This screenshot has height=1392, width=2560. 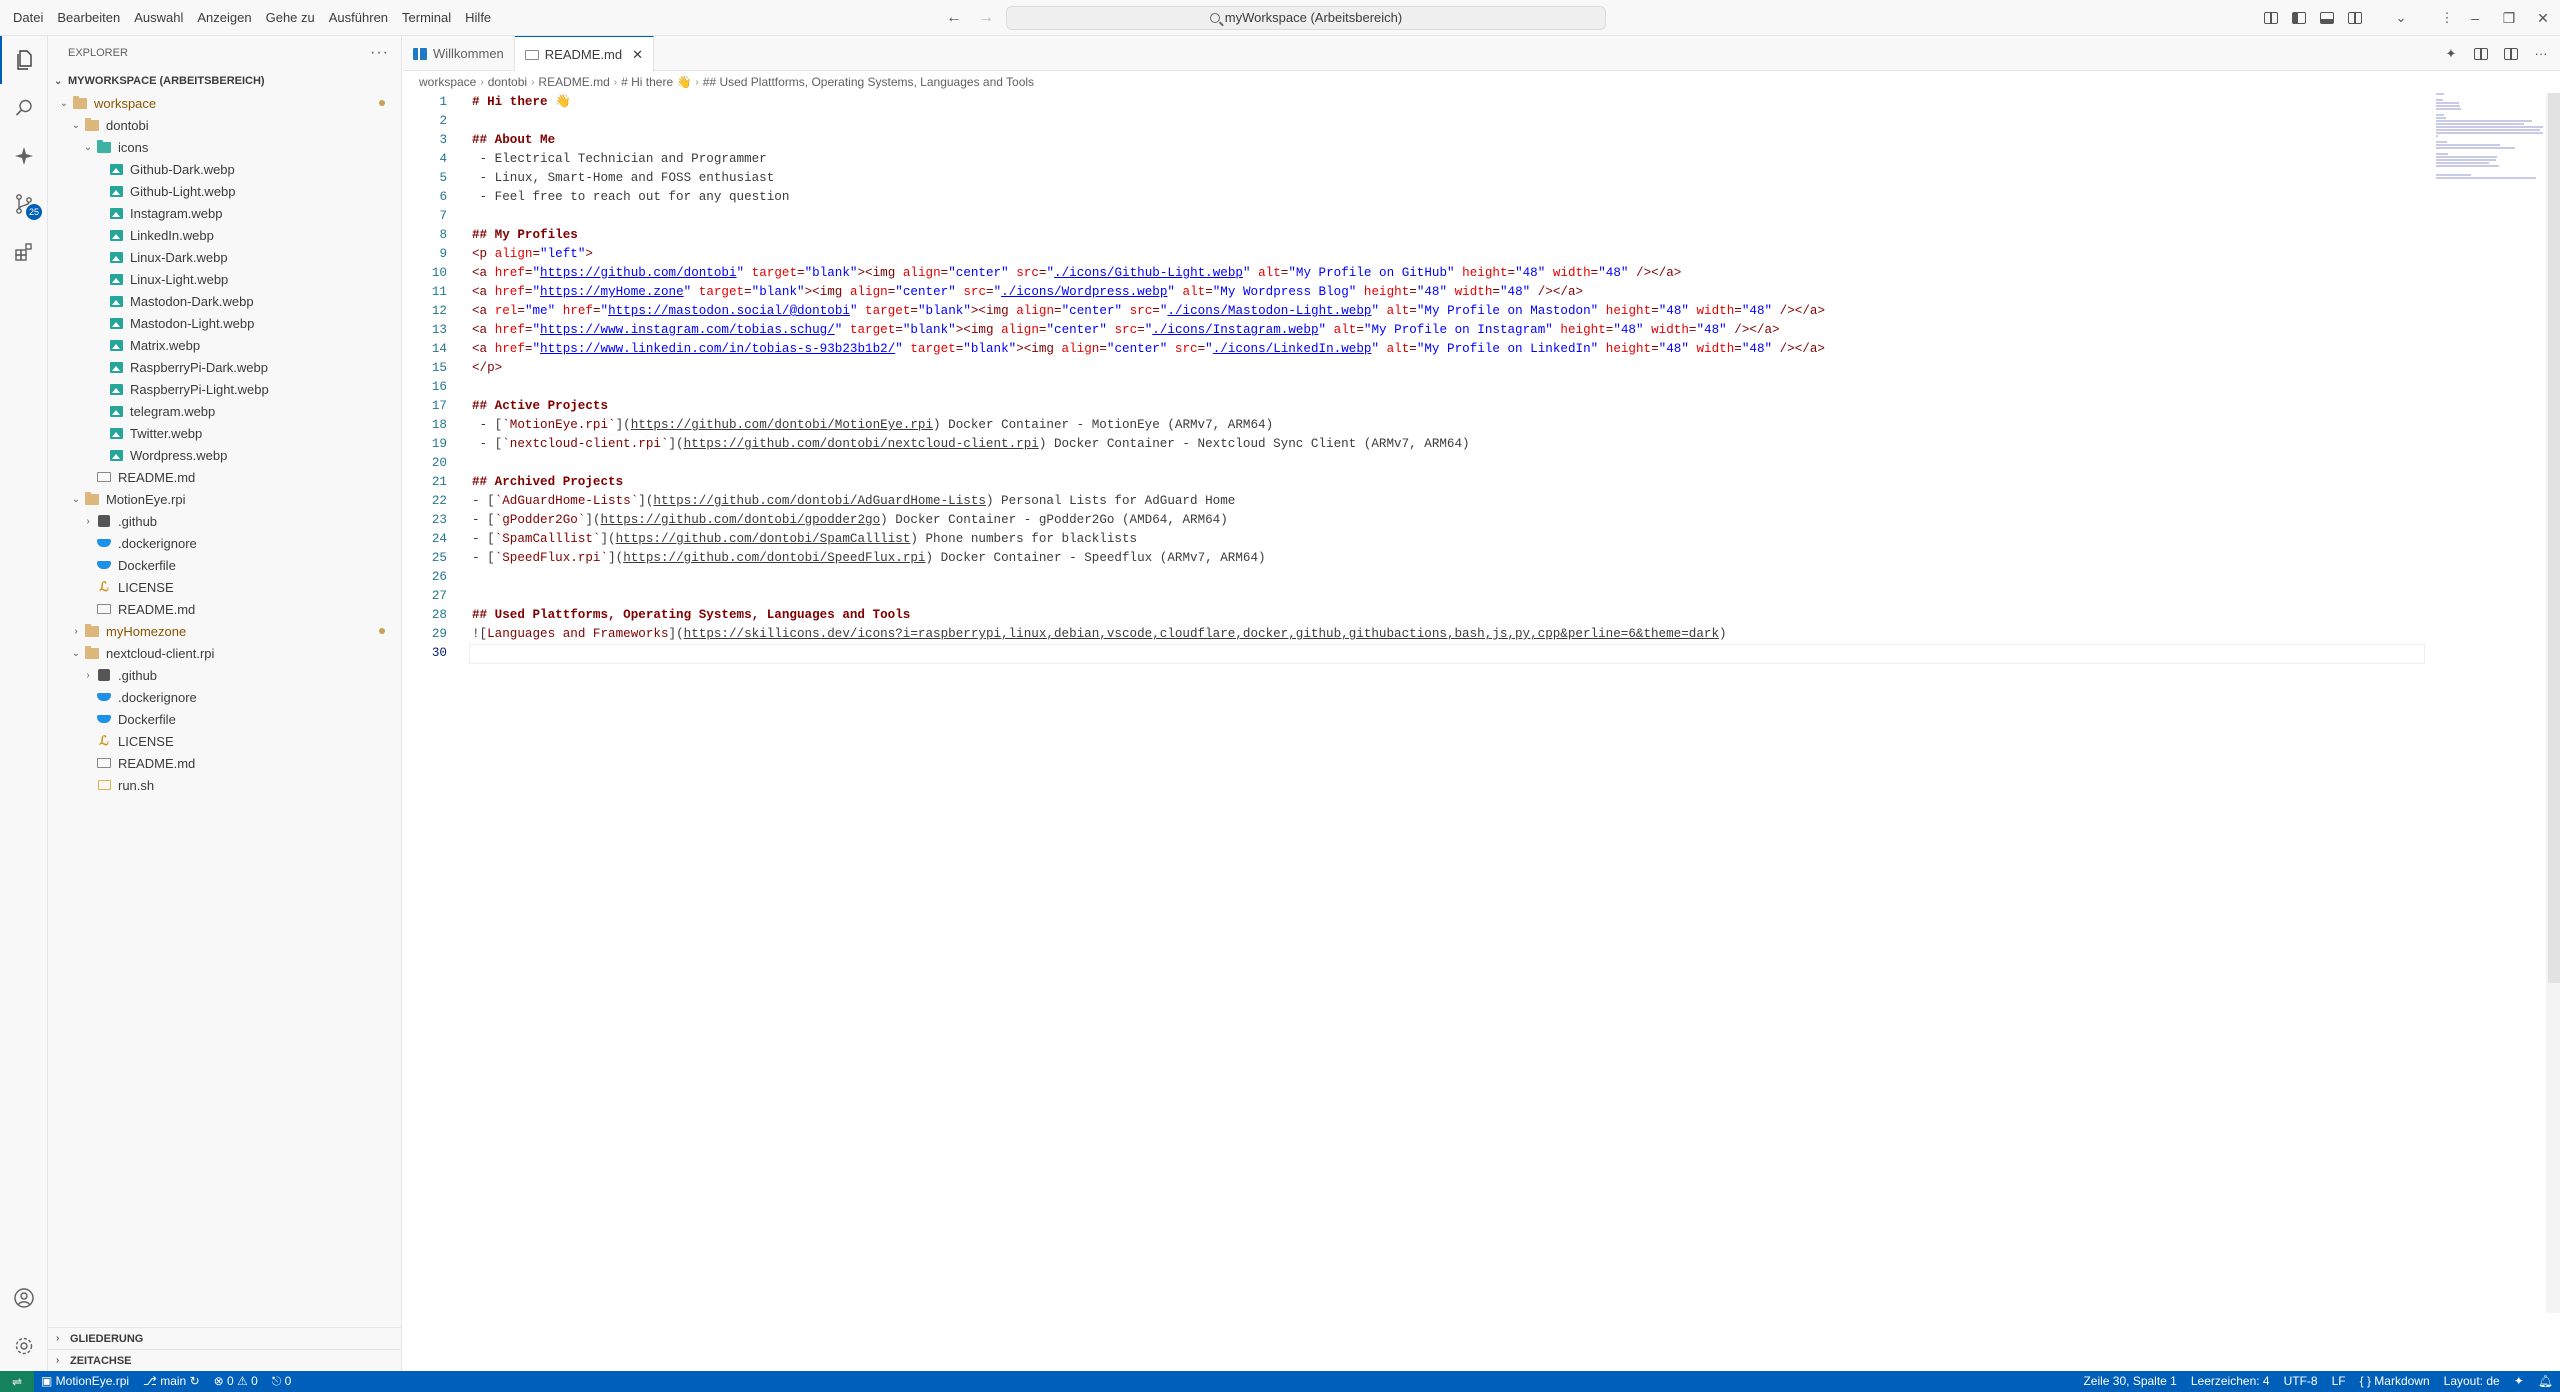 What do you see at coordinates (158, 18) in the screenshot?
I see `menu-item: Auswahl` at bounding box center [158, 18].